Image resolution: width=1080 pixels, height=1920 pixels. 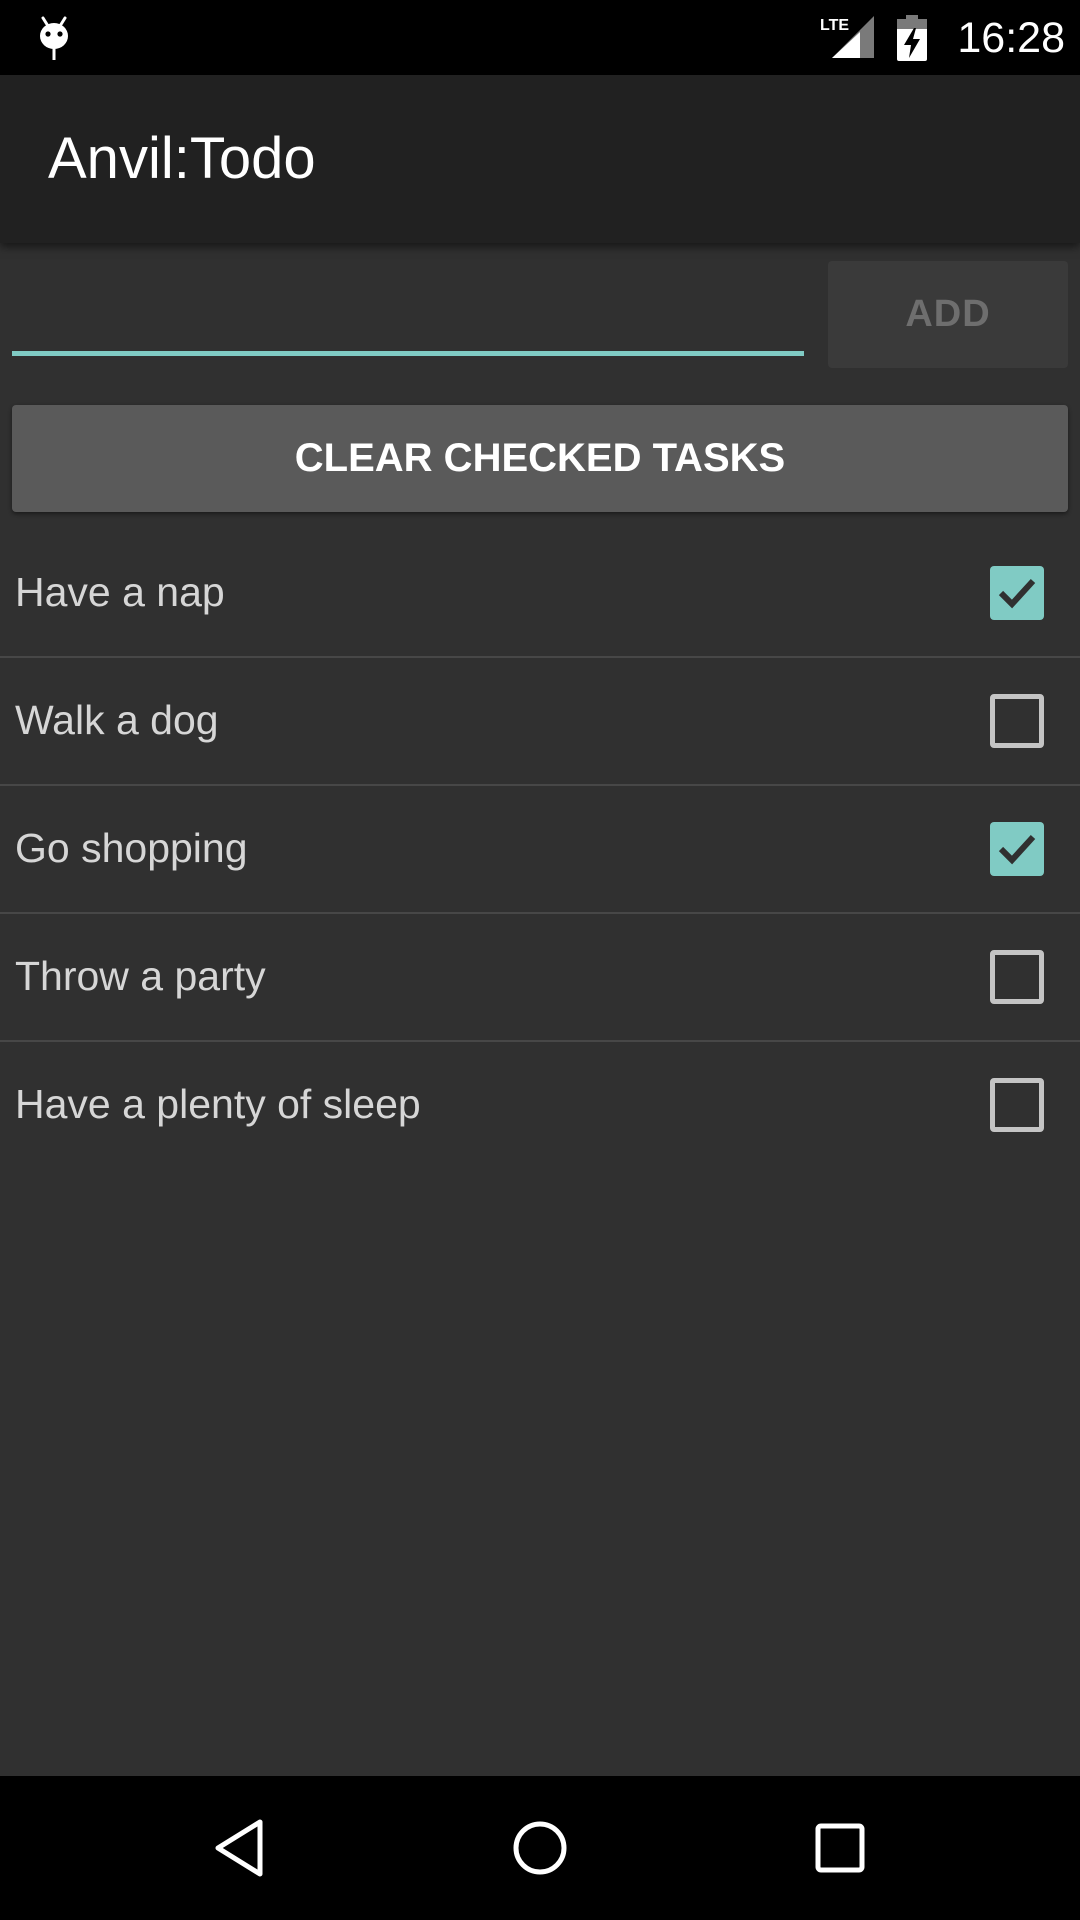 I want to click on status-clock: 16:28, so click(x=1011, y=38).